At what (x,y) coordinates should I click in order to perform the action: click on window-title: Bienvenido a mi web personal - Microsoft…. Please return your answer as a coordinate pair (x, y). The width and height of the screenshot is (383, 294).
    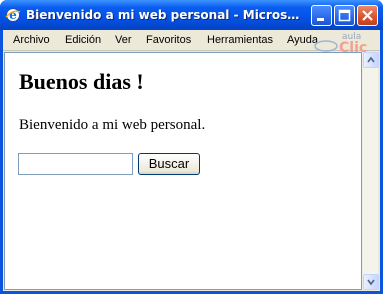
    Looking at the image, I should click on (165, 15).